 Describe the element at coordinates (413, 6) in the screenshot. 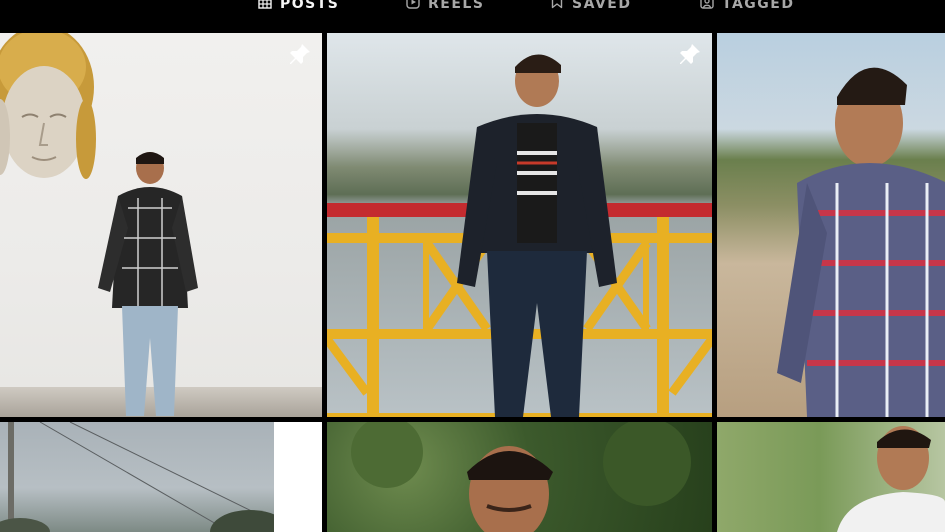

I see `reels-icon` at that location.